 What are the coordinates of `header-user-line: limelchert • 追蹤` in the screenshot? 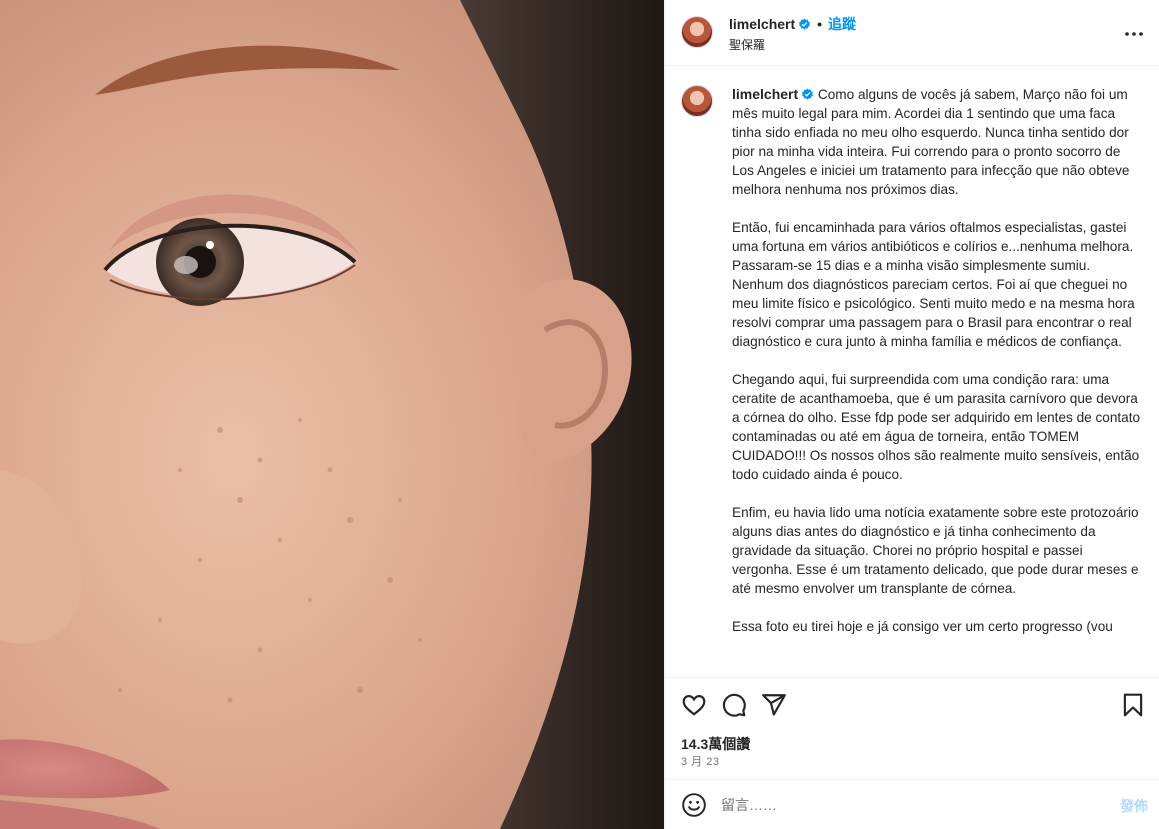 It's located at (792, 24).